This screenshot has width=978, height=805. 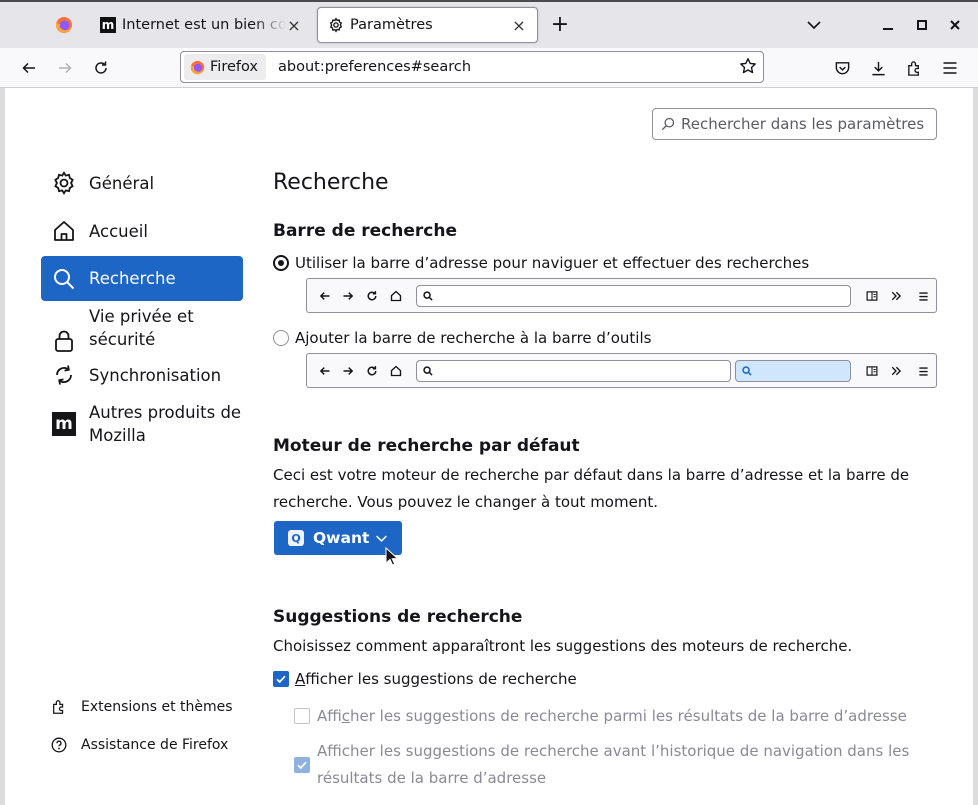 I want to click on checkbox-checked-disabled, so click(x=302, y=765).